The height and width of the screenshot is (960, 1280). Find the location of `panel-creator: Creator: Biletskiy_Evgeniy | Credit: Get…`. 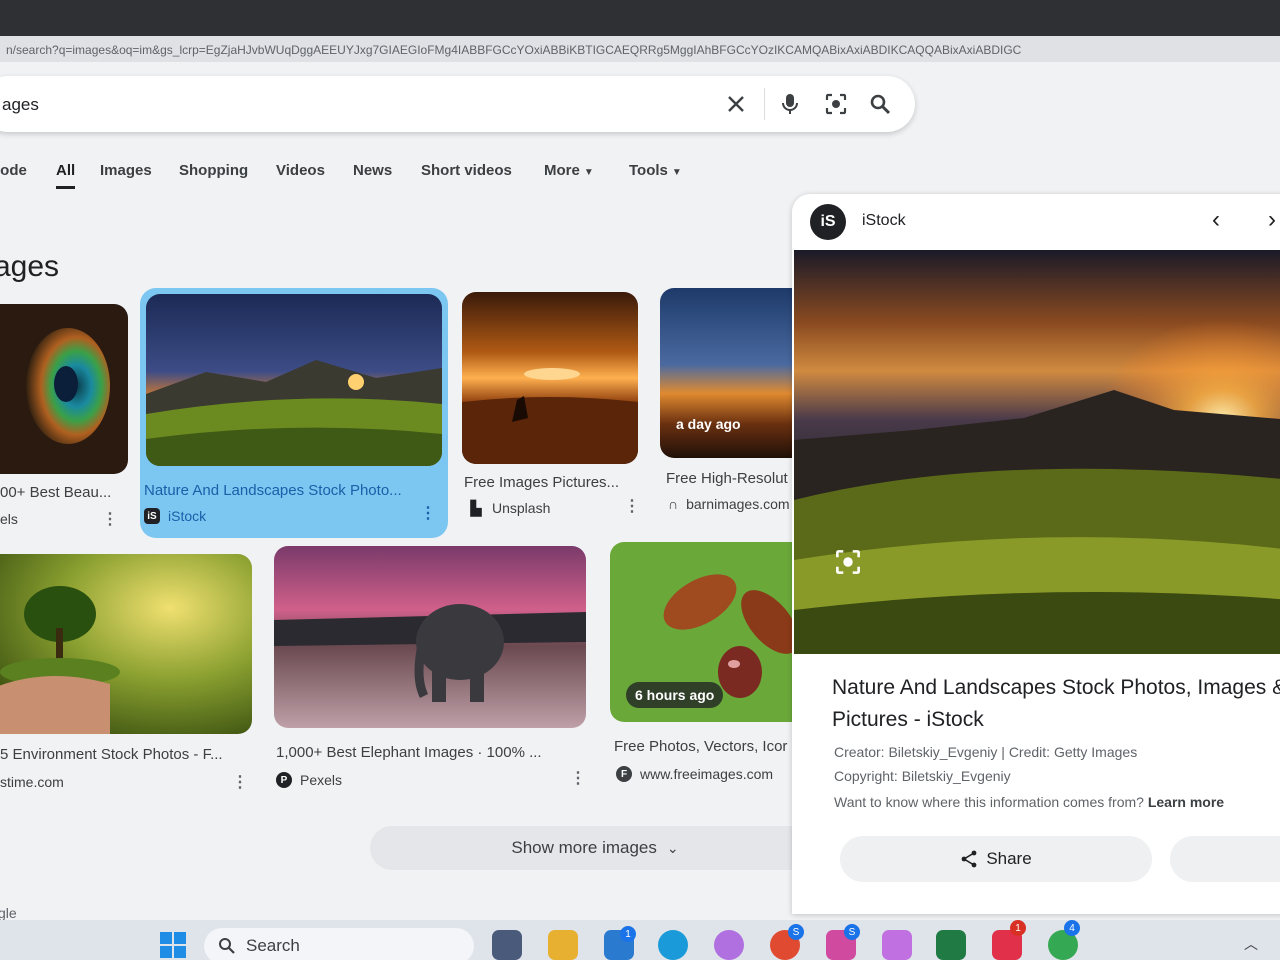

panel-creator: Creator: Biletskiy_Evgeniy | Credit: Get… is located at coordinates (986, 752).